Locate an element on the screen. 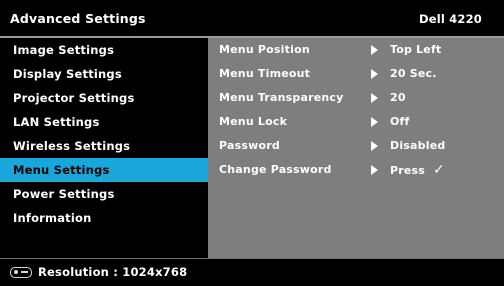 This screenshot has height=286, width=504. setting-row-menu-lock: Menu Lock Off is located at coordinates (356, 122).